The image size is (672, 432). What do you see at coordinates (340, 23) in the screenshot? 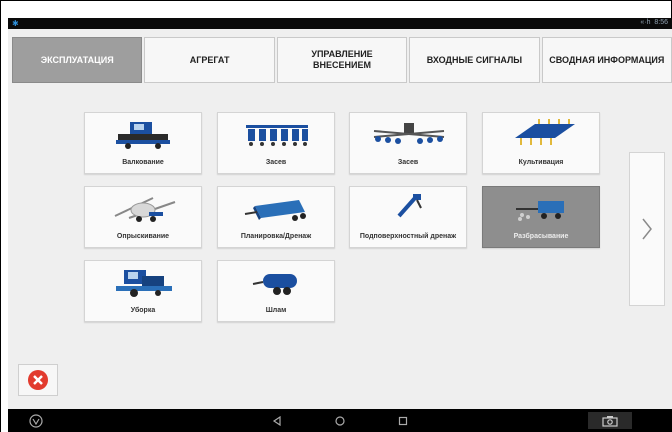
I see `status-bar: ✱ «·h 8:56` at bounding box center [340, 23].